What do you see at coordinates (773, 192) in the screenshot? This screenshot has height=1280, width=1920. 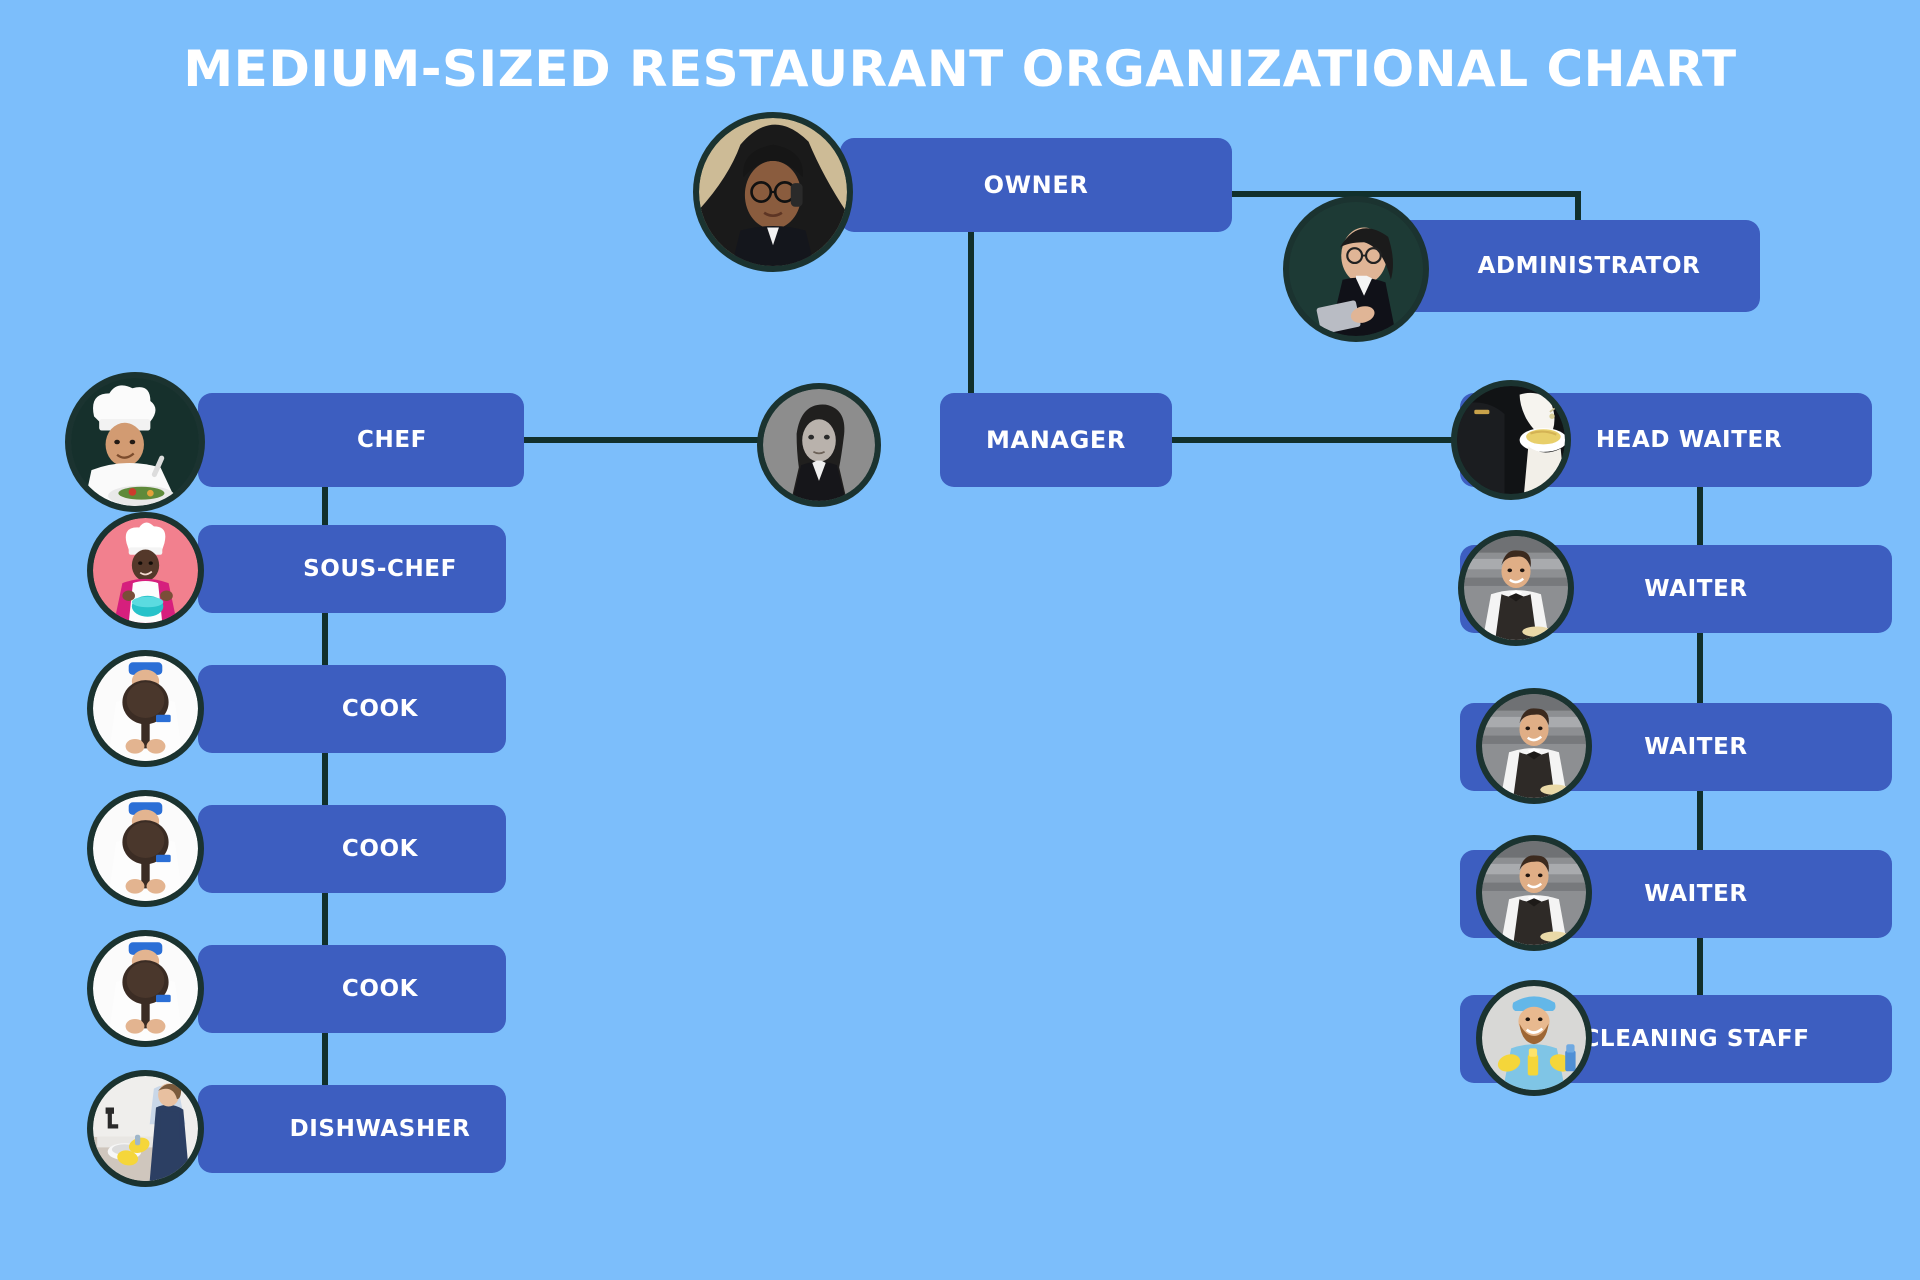 I see `avatar-owner` at bounding box center [773, 192].